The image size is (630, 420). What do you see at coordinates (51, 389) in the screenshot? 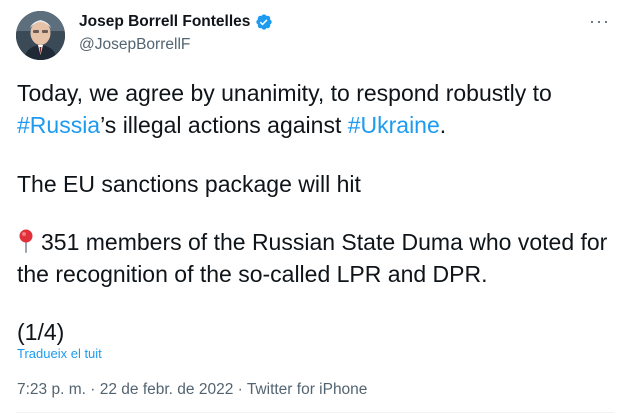
I see `tweet-time: 7:23 p. m.` at bounding box center [51, 389].